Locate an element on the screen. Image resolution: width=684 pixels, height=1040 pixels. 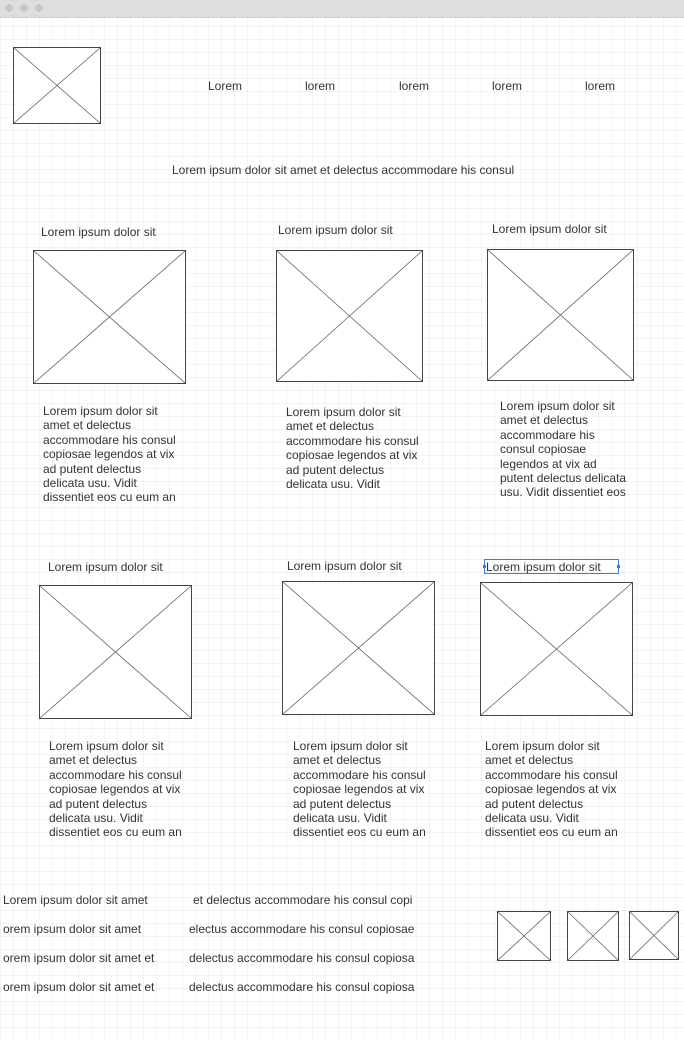
card-6-image-placeholder is located at coordinates (556, 649).